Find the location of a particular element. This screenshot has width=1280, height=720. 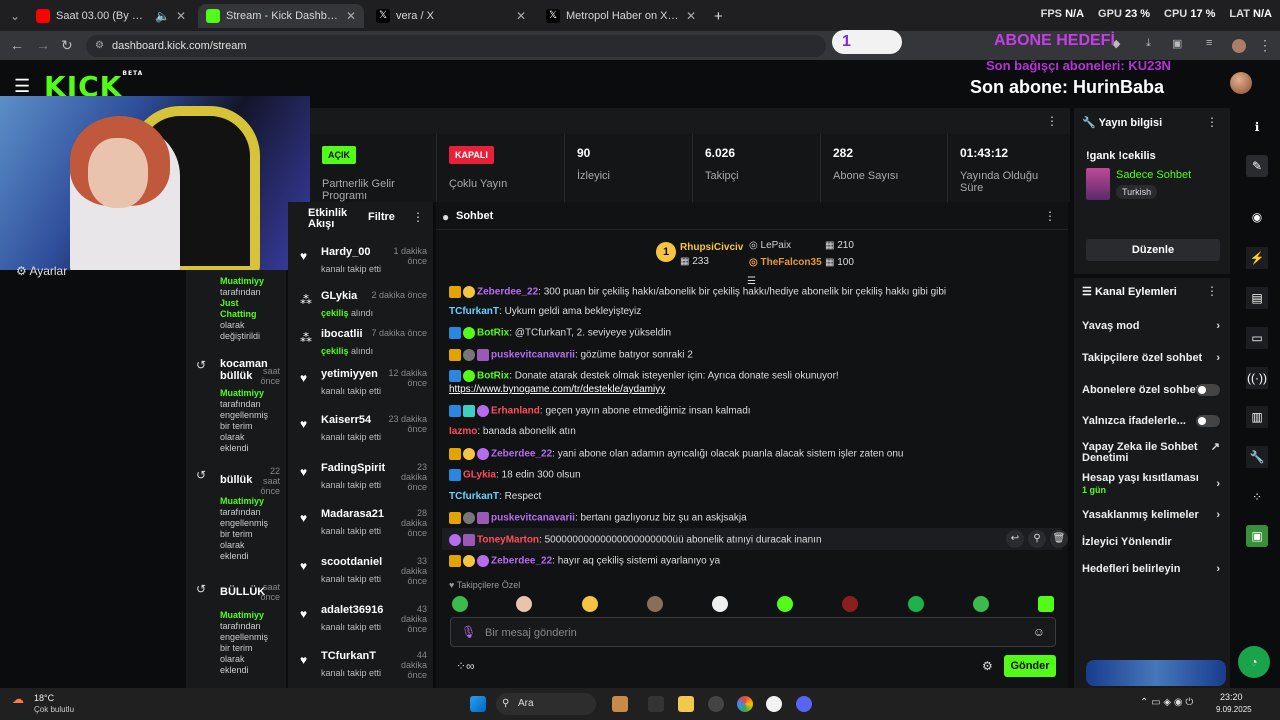

chat-message: Iazmo: banada abonelik atın is located at coordinates (512, 431).